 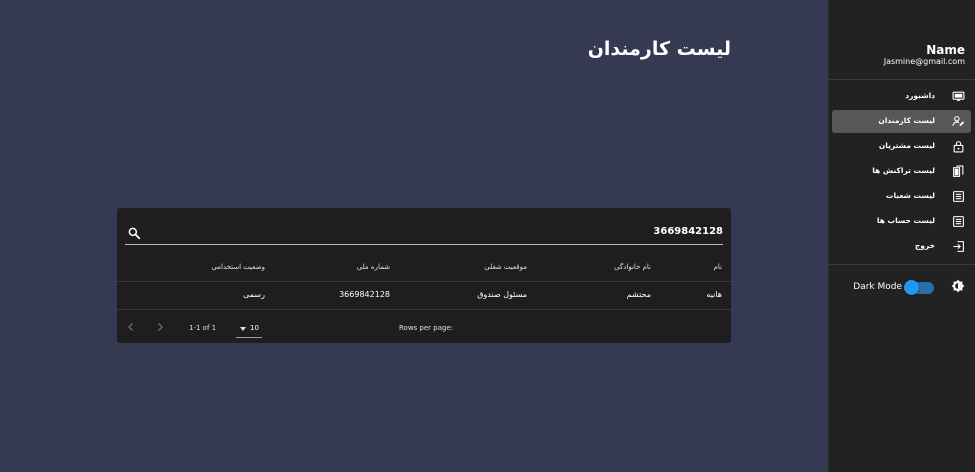 What do you see at coordinates (924, 245) in the screenshot?
I see `sidebar-item-label: خروج` at bounding box center [924, 245].